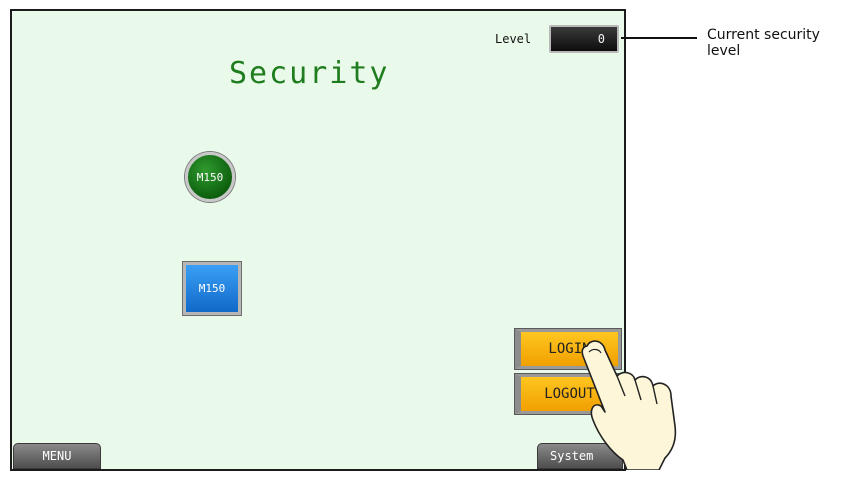  I want to click on m150-lamp: M150, so click(210, 177).